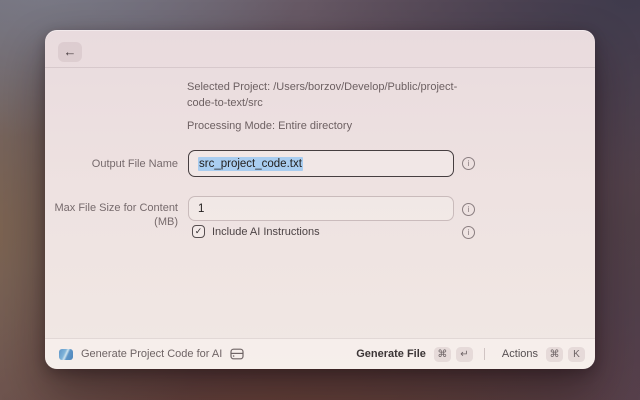 This screenshot has height=400, width=640. What do you see at coordinates (152, 354) in the screenshot?
I see `command-title: Generate Project Code for AI` at bounding box center [152, 354].